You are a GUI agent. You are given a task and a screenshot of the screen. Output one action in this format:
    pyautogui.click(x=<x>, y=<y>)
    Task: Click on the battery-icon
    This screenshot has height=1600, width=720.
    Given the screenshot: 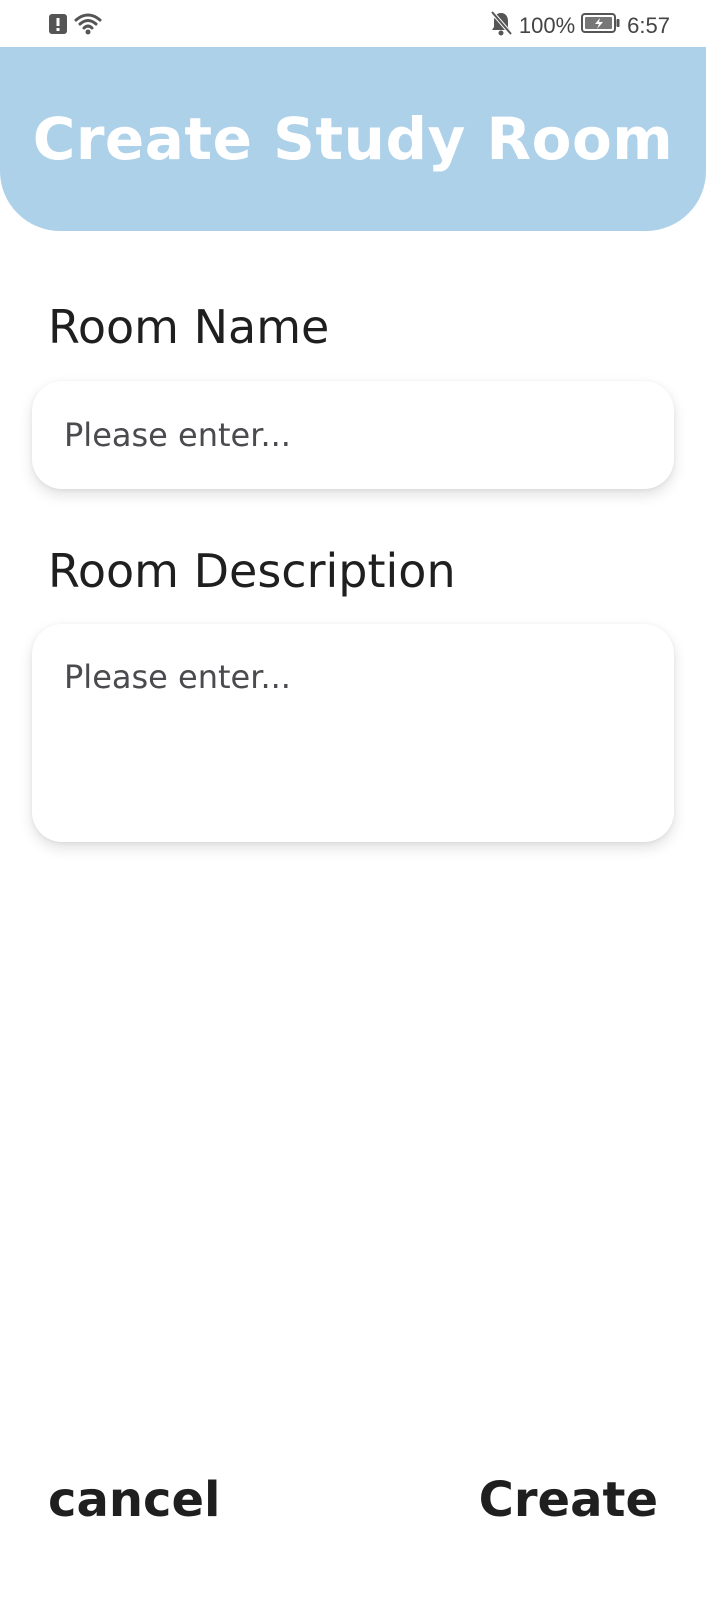 What is the action you would take?
    pyautogui.click(x=601, y=26)
    